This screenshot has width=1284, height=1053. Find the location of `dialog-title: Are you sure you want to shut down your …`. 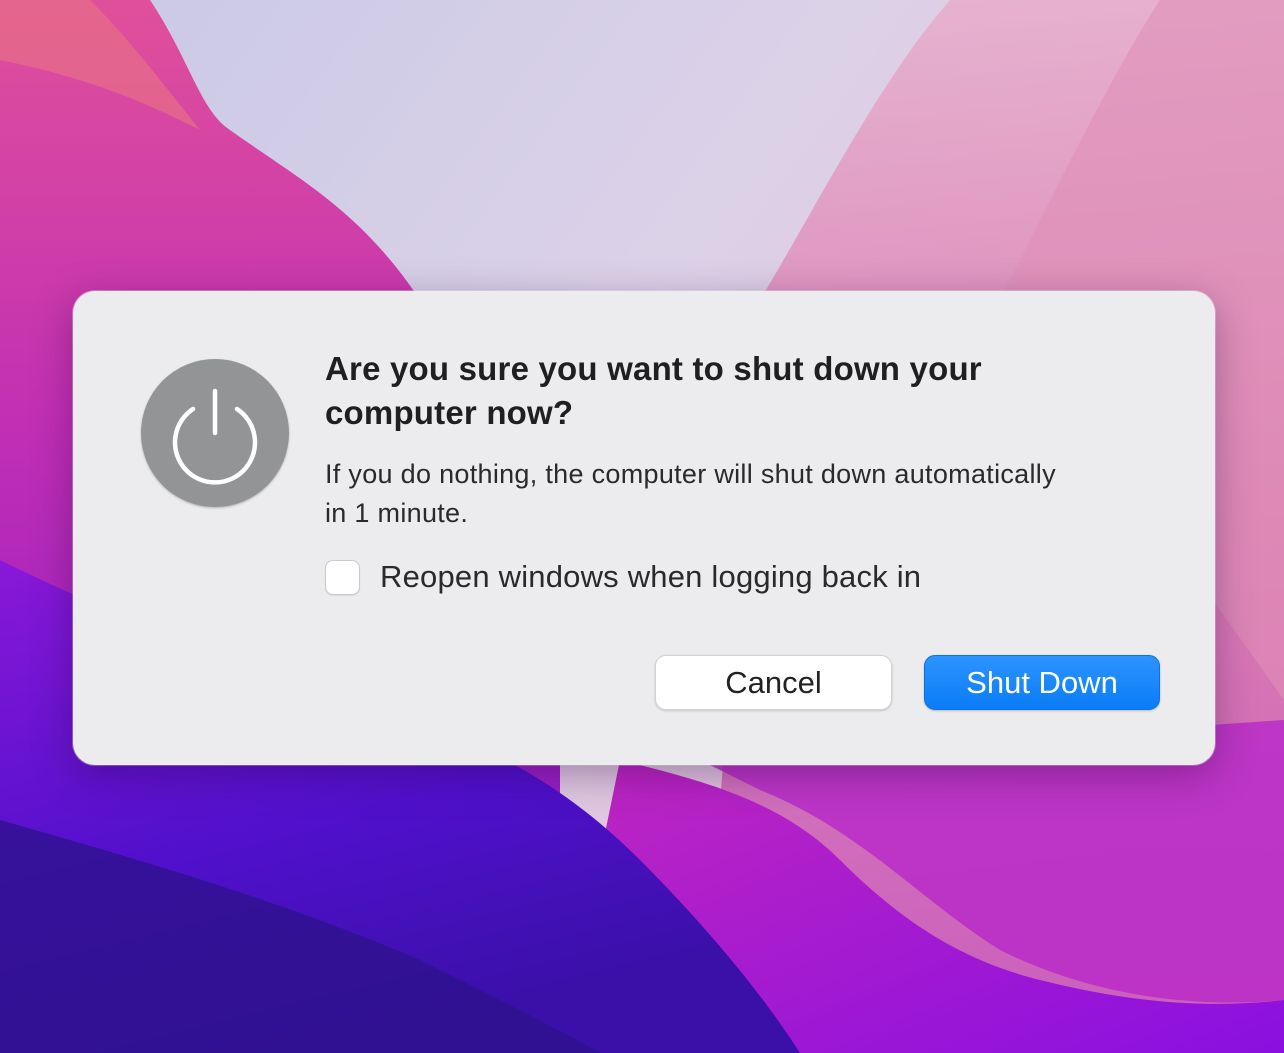

dialog-title: Are you sure you want to shut down your … is located at coordinates (653, 390).